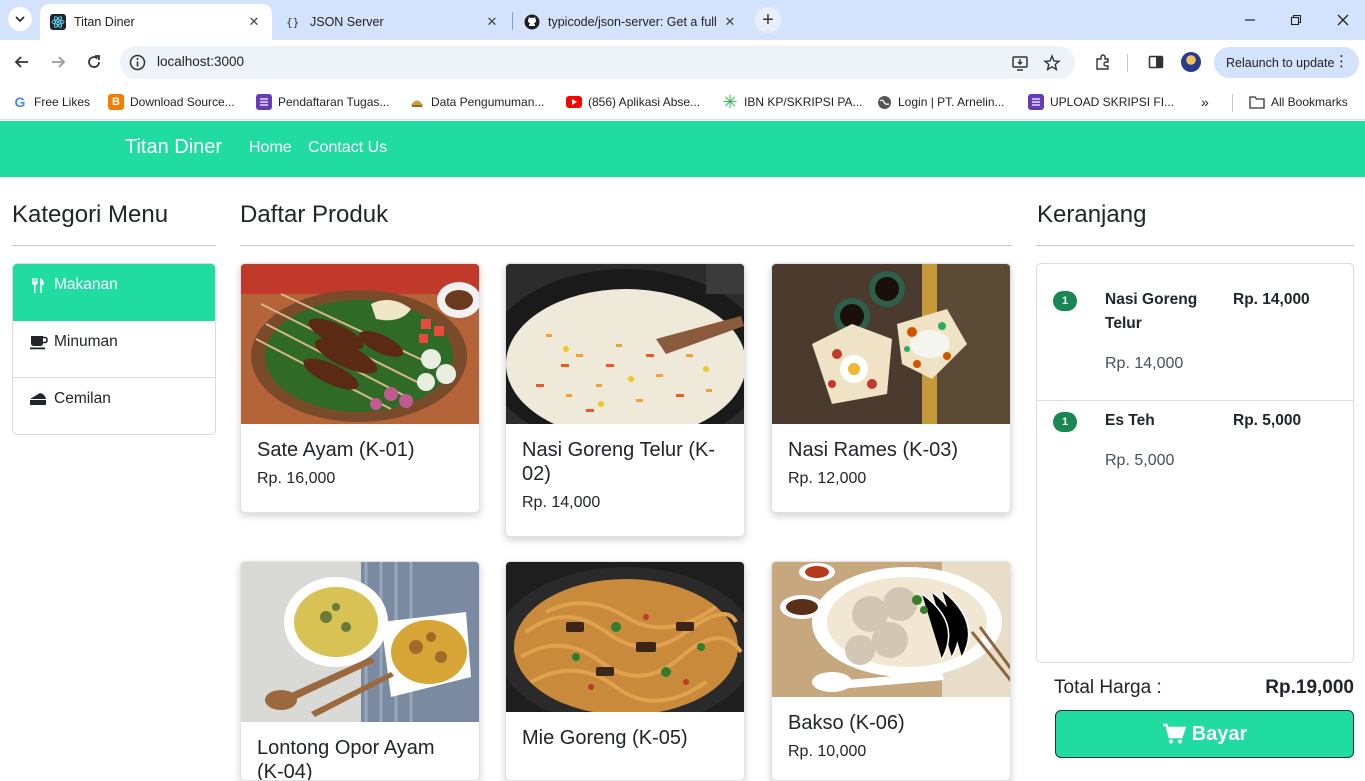 This screenshot has height=781, width=1365. What do you see at coordinates (347, 148) in the screenshot?
I see `nav-link-contact-us: Contact Us` at bounding box center [347, 148].